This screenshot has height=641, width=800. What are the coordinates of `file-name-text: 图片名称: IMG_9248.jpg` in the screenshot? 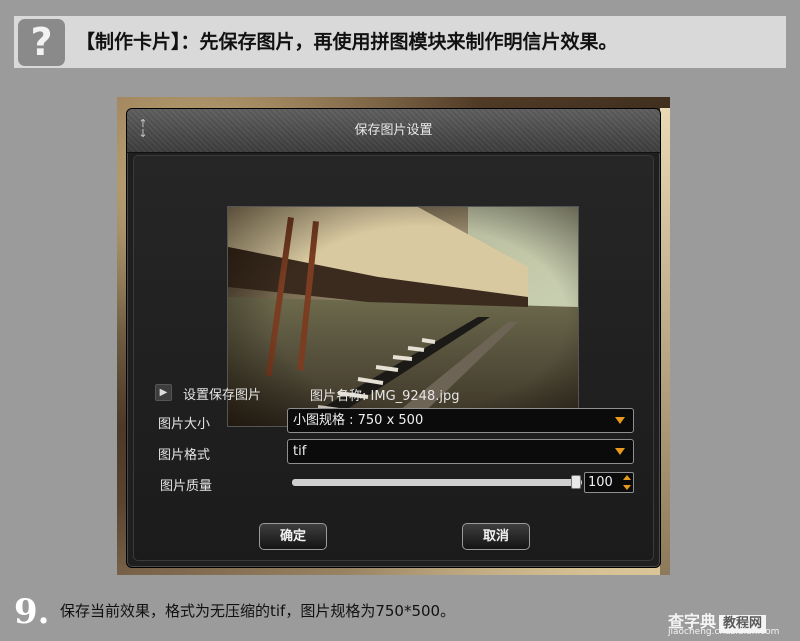 It's located at (385, 396).